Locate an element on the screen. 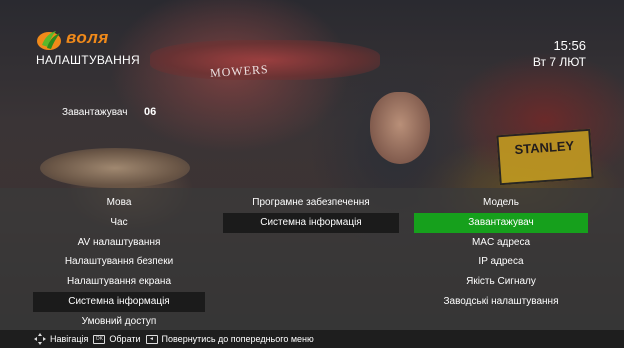 The width and height of the screenshot is (624, 348). navigation-arrows-icon is located at coordinates (40, 339).